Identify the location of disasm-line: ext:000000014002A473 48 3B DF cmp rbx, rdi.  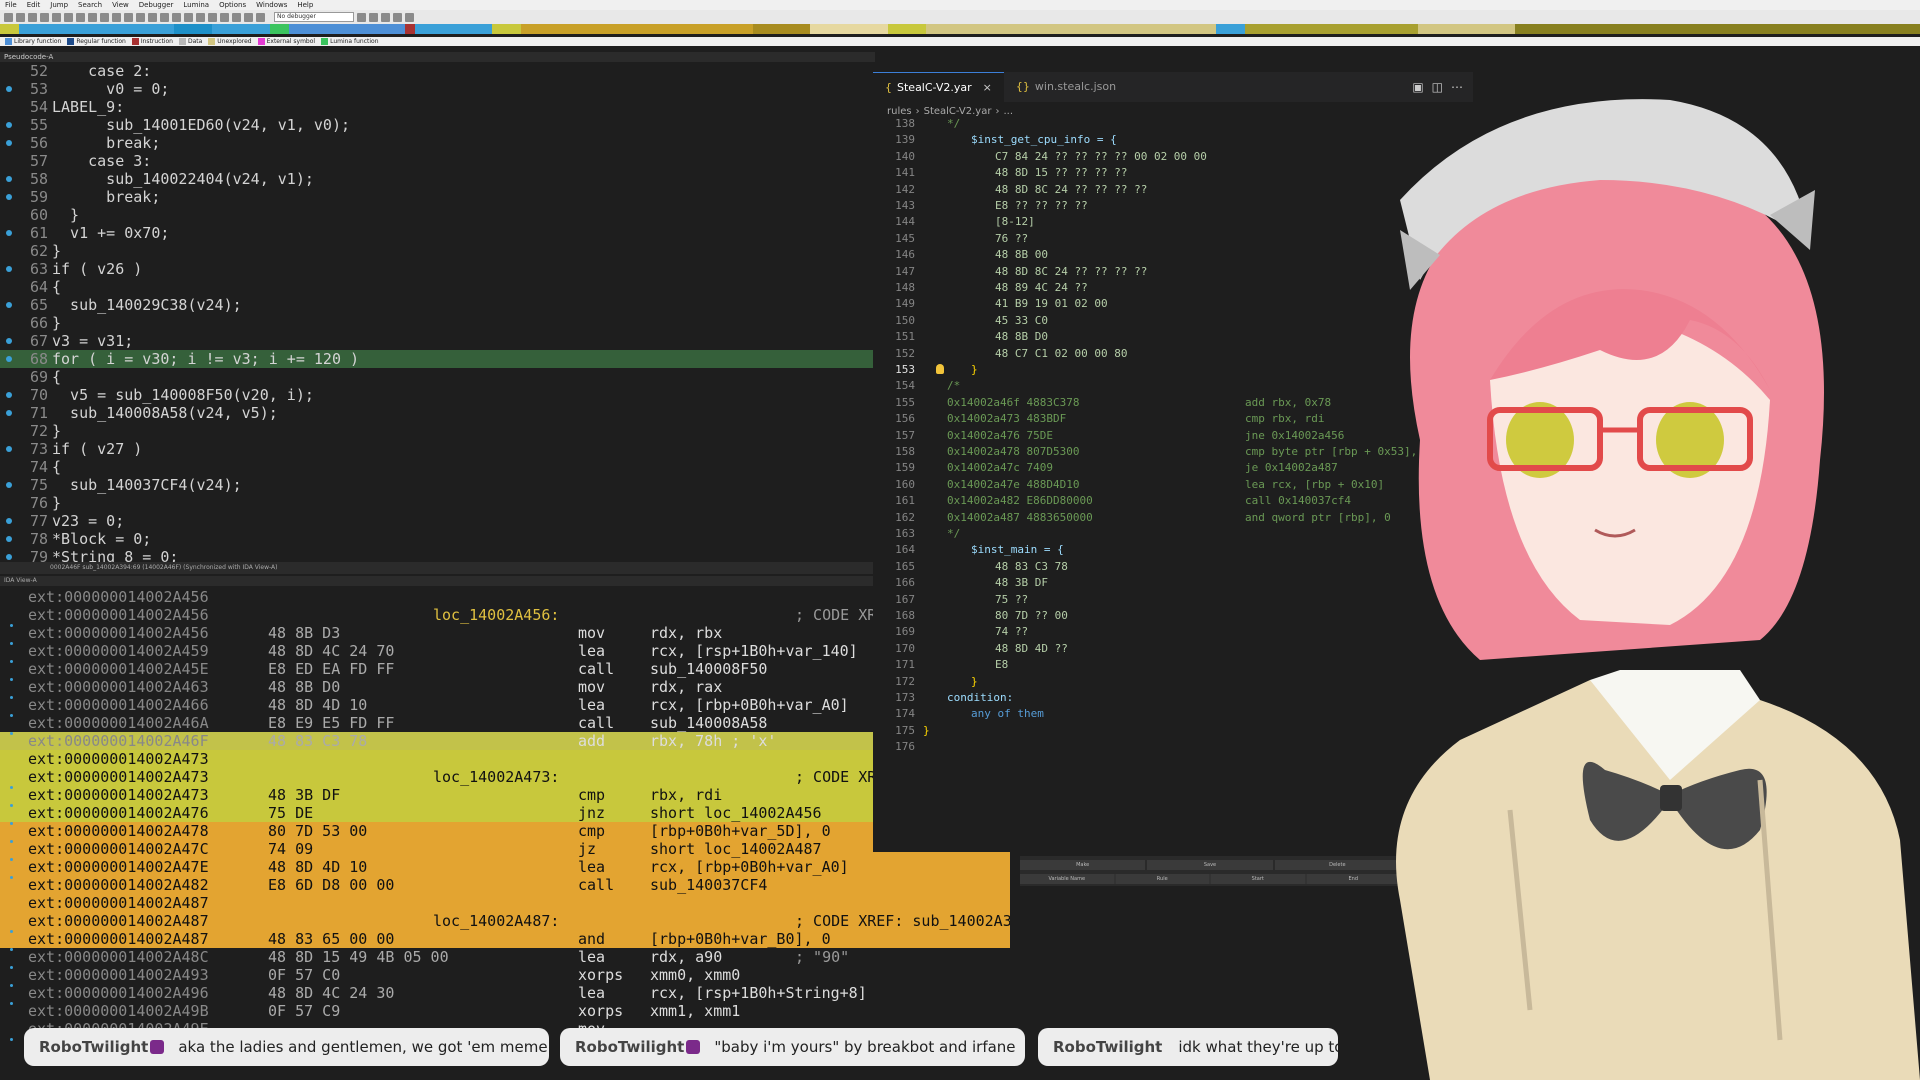
(505, 795).